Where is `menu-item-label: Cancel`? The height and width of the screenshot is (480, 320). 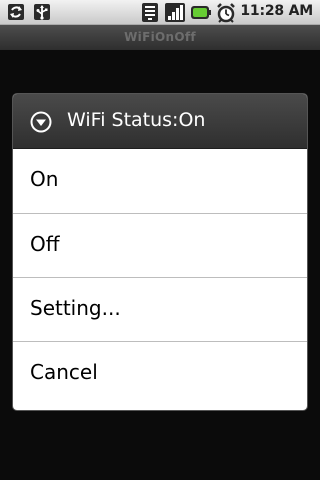 menu-item-label: Cancel is located at coordinates (64, 372).